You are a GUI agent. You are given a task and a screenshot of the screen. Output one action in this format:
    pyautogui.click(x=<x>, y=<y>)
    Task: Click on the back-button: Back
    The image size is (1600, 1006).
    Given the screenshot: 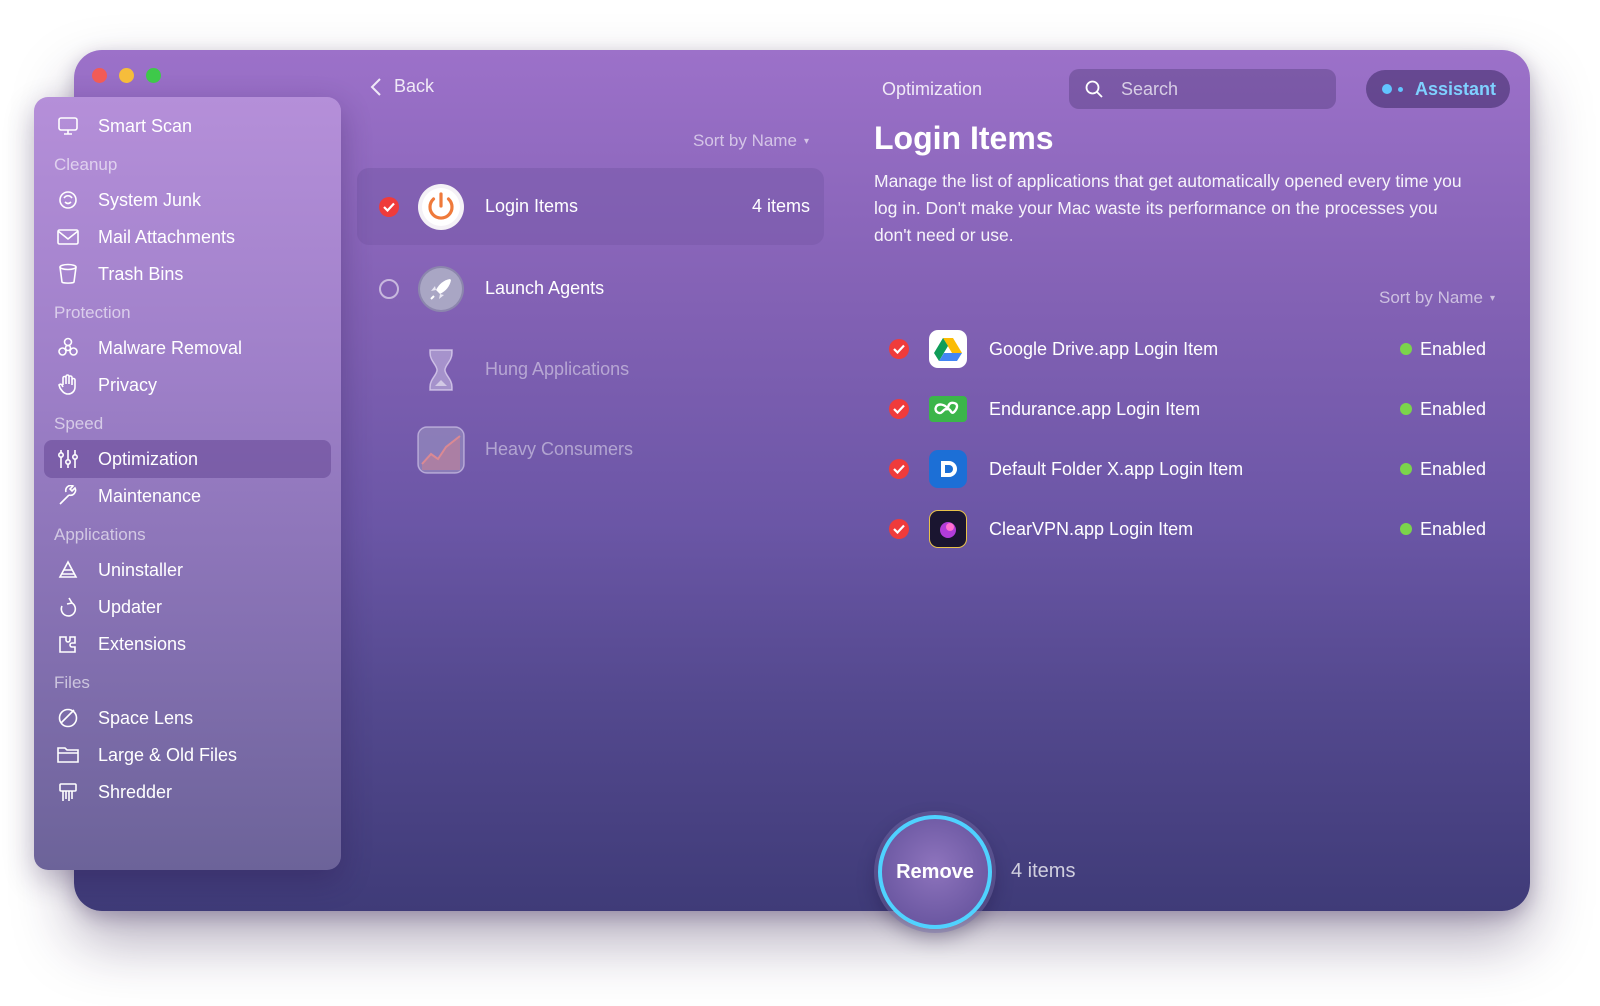 What is the action you would take?
    pyautogui.click(x=402, y=86)
    